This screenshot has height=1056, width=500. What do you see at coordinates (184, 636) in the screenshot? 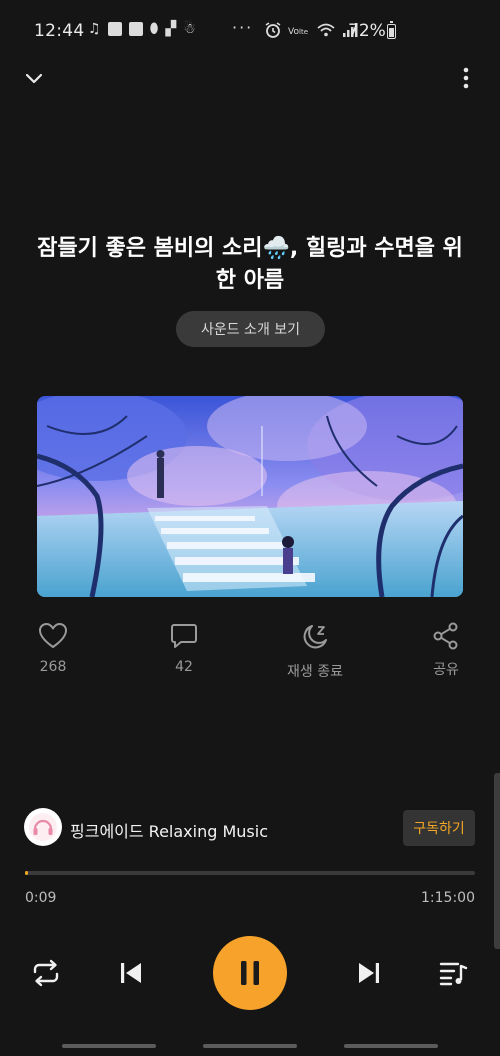
I see `comment-icon` at bounding box center [184, 636].